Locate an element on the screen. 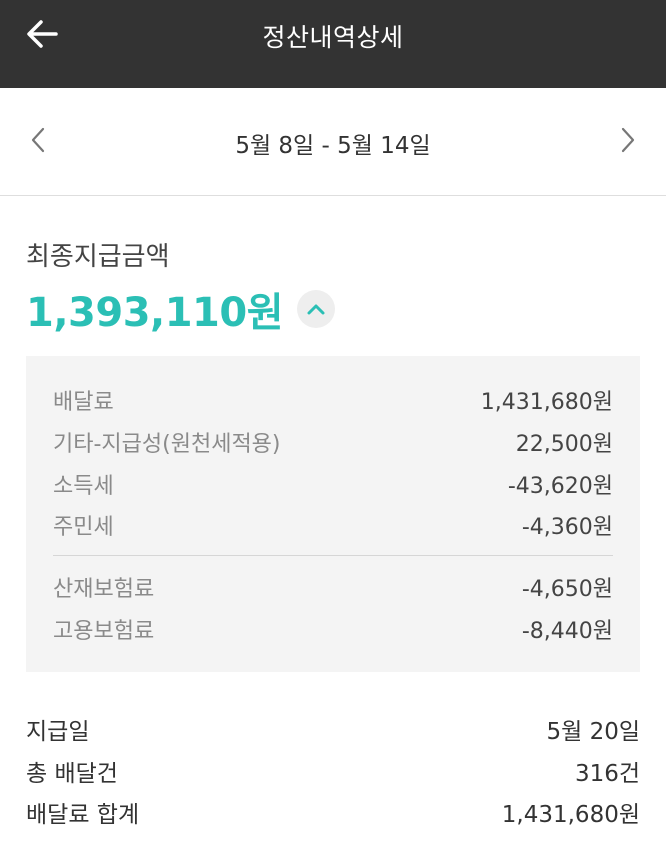 The height and width of the screenshot is (848, 666). breakdown-row-resident-tax: 주민세 -4,360원 is located at coordinates (333, 525).